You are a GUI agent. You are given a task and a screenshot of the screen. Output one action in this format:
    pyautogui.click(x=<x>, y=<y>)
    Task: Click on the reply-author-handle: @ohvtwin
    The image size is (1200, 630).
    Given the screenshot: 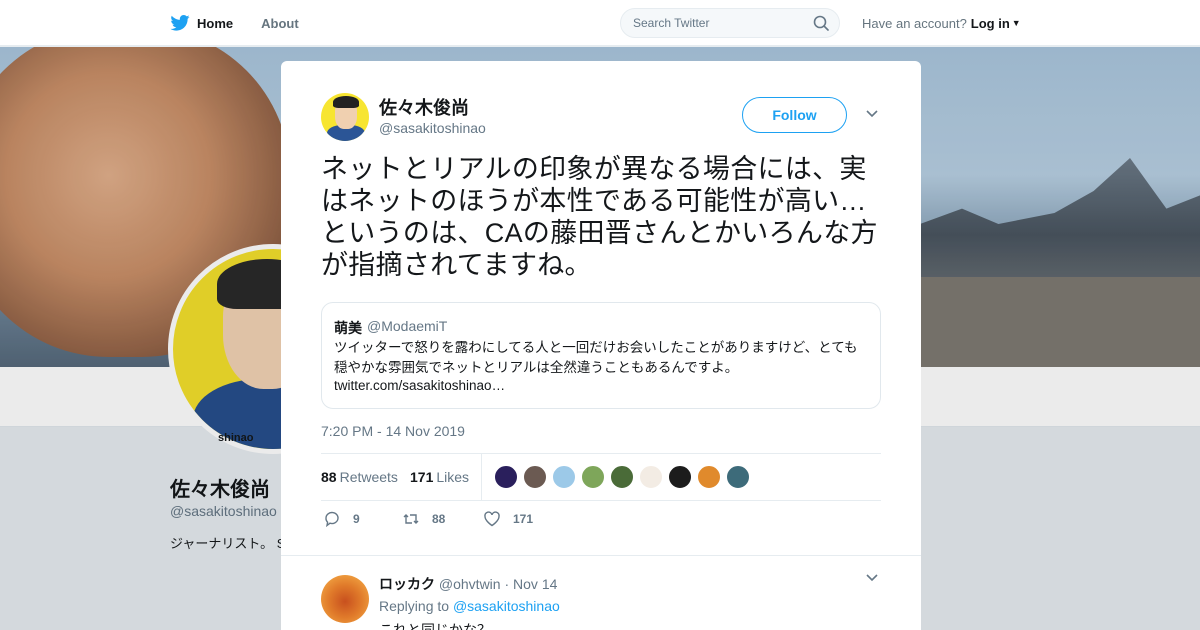 What is the action you would take?
    pyautogui.click(x=470, y=584)
    